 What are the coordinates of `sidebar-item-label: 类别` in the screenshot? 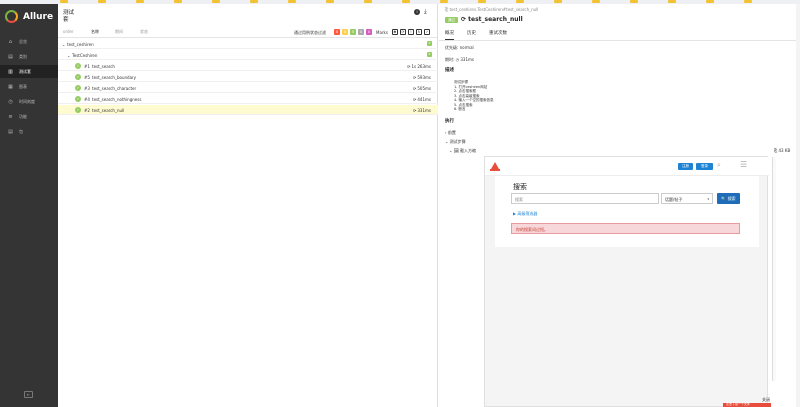 It's located at (23, 56).